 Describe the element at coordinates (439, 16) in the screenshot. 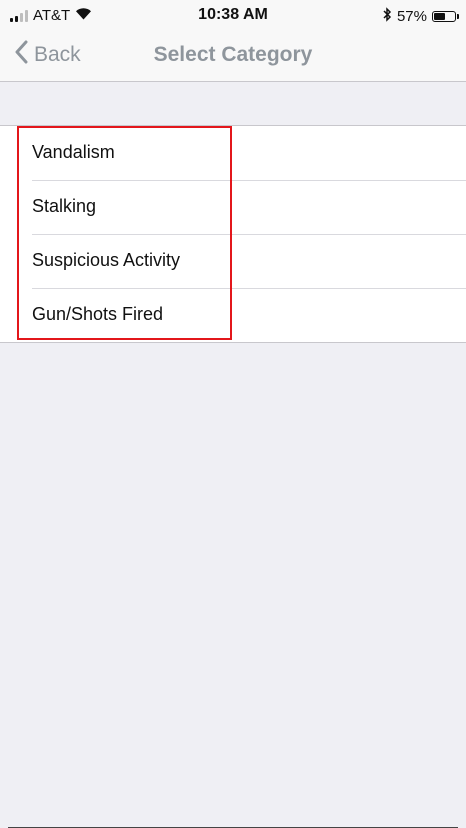

I see `battery-level` at that location.